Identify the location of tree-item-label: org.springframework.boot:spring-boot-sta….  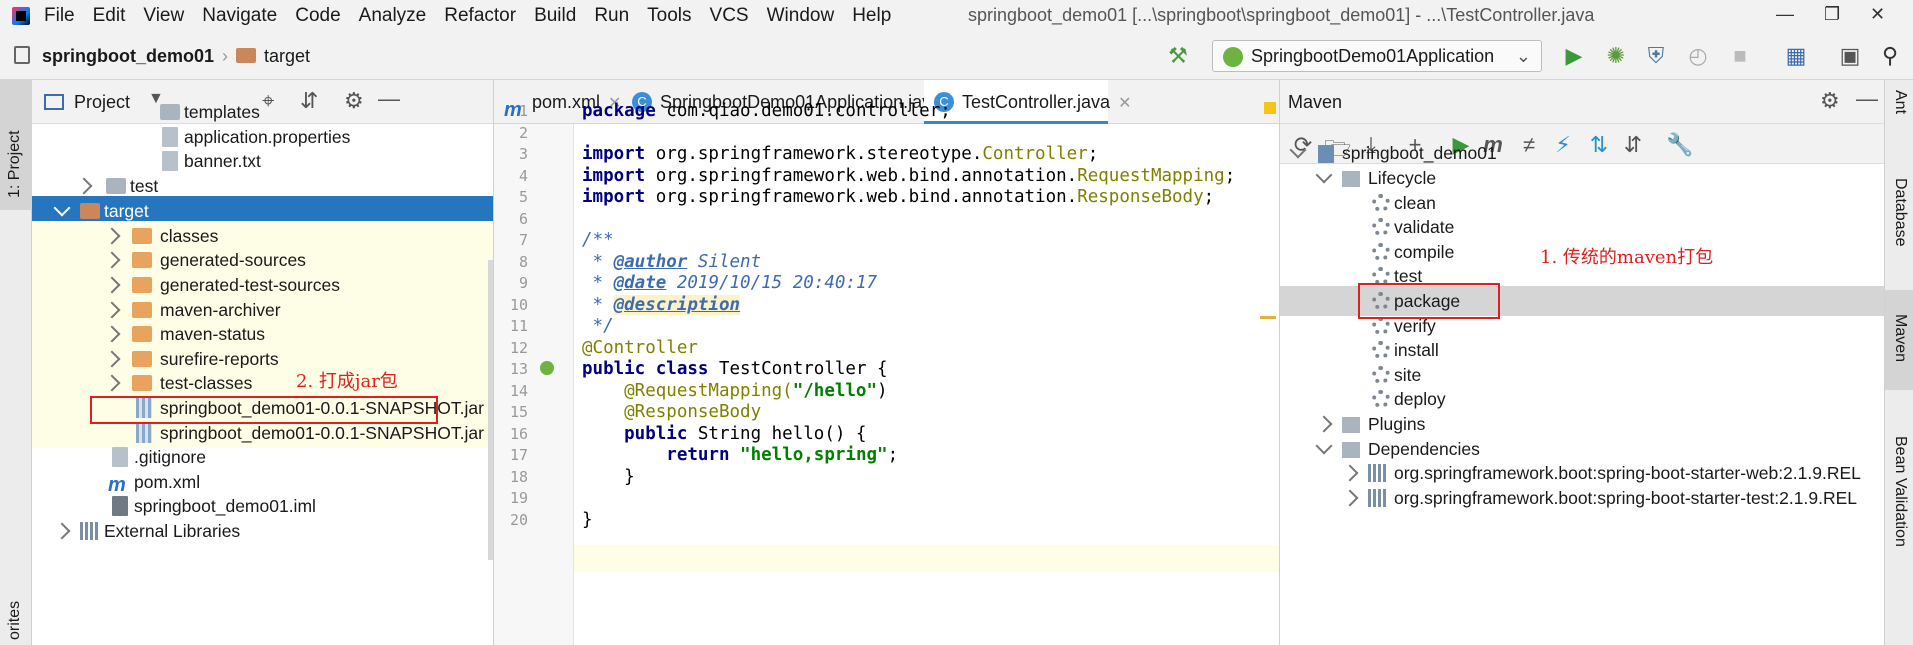
(1625, 498).